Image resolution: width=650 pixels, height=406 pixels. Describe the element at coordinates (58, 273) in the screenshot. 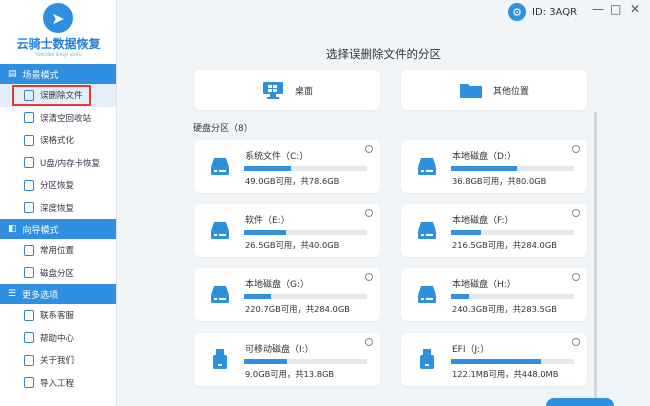

I see `sidebar-item-disk-partitions: 磁盘分区` at that location.